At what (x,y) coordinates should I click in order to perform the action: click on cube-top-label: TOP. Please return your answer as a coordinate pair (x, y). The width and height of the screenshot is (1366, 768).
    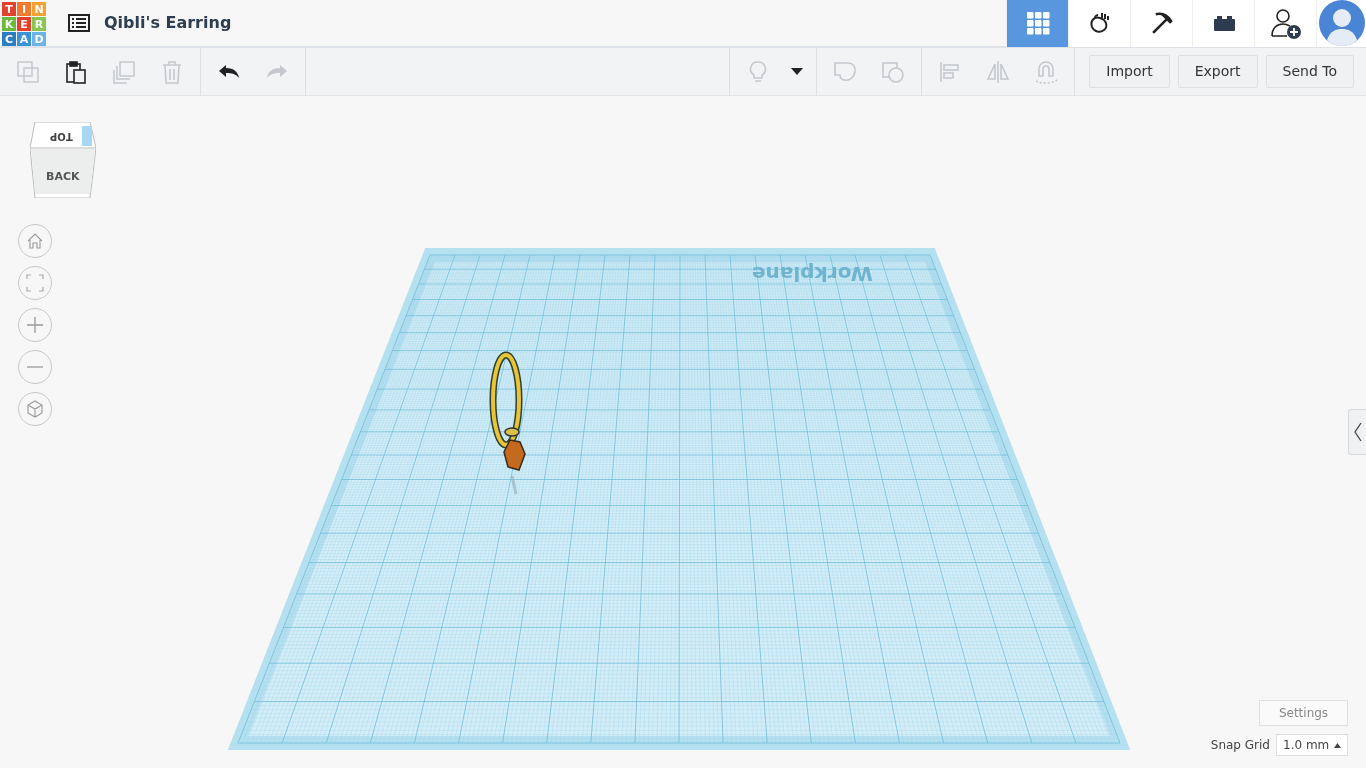
    Looking at the image, I should click on (61, 137).